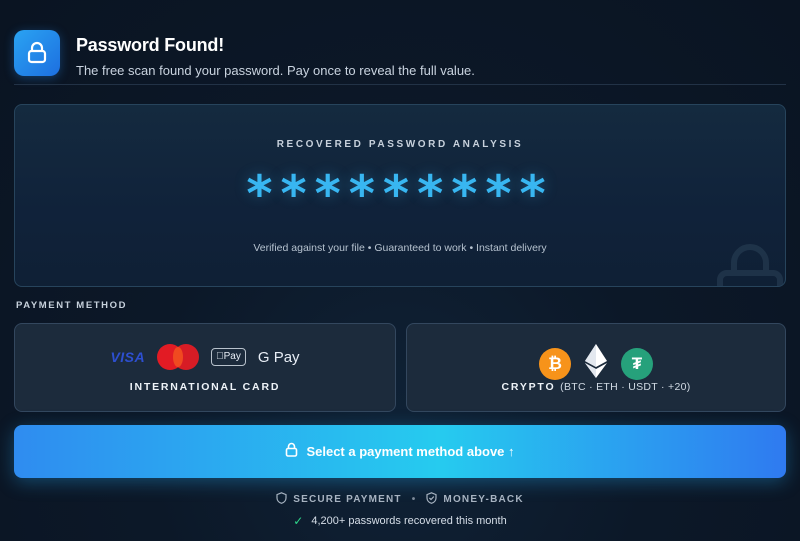 The width and height of the screenshot is (800, 541). I want to click on cta-label: Select a payment method above ↑, so click(410, 451).